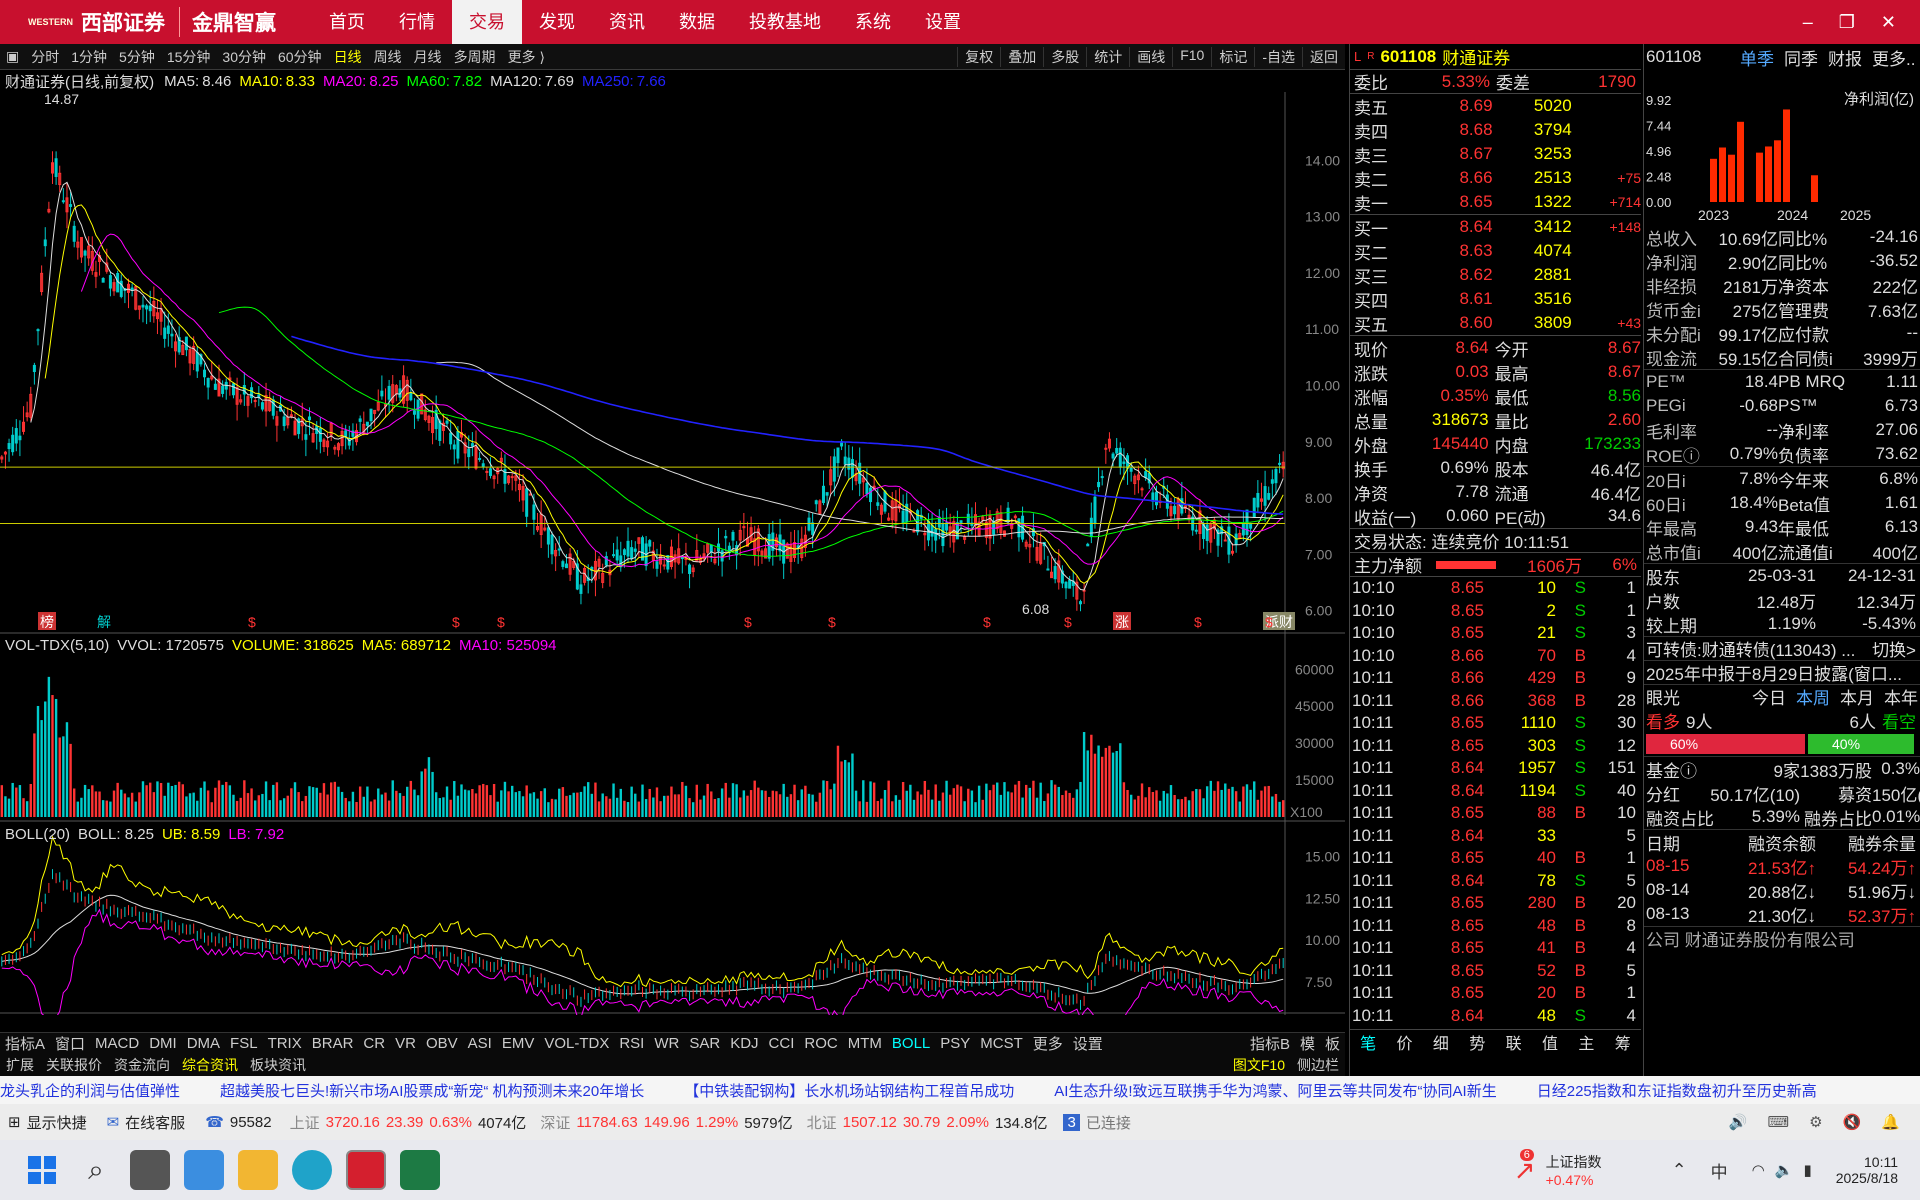  I want to click on alert-icon: 🔔, so click(1890, 1122).